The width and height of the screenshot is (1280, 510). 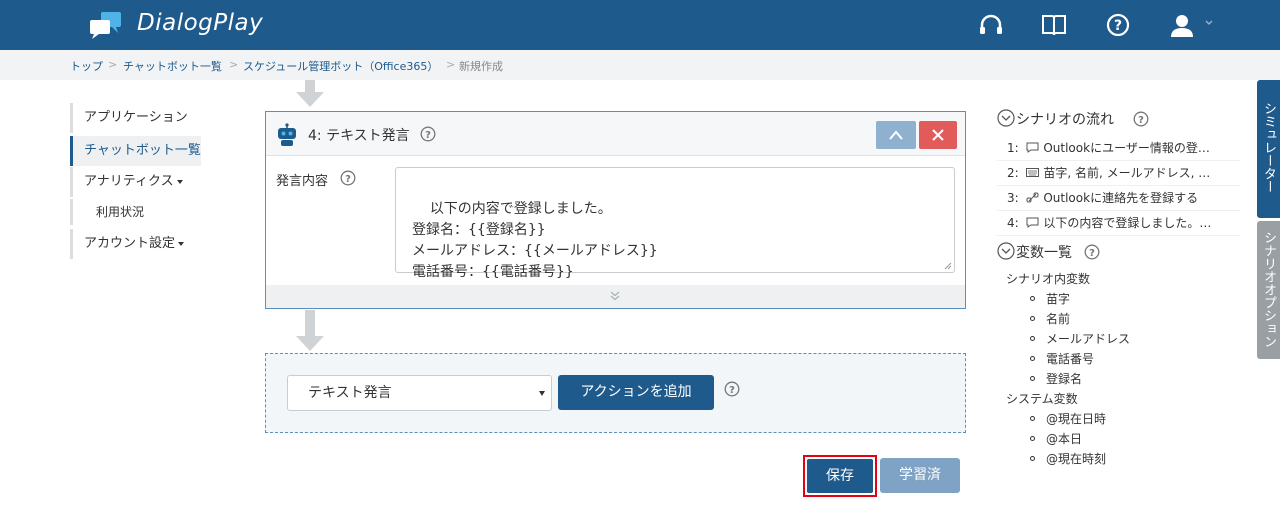 What do you see at coordinates (136, 117) in the screenshot?
I see `sidebar-item-label: アプリケーション` at bounding box center [136, 117].